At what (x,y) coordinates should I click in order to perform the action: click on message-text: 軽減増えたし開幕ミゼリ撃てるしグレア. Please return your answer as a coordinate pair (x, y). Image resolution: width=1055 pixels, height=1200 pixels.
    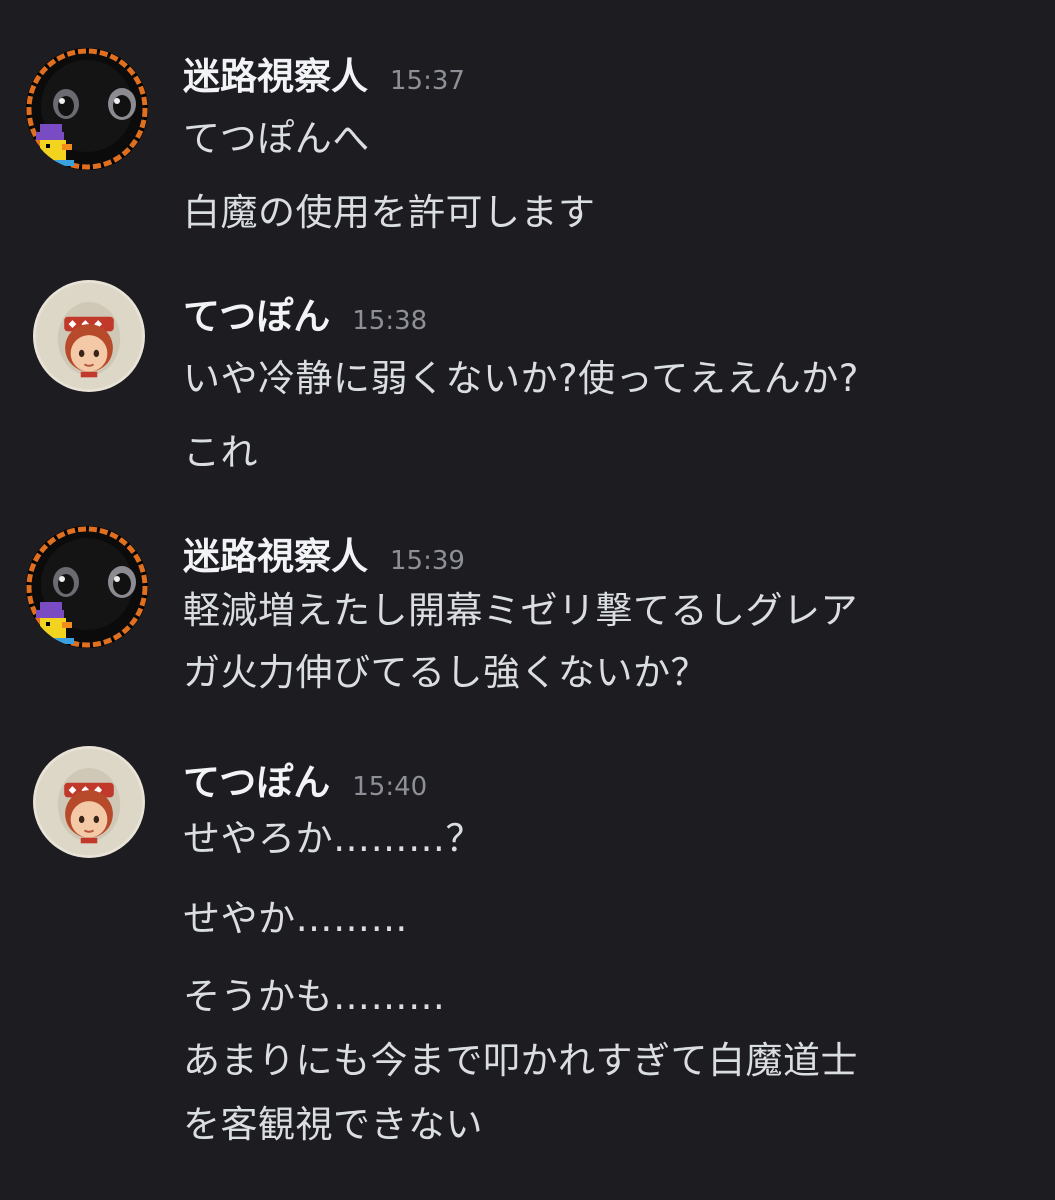
    Looking at the image, I should click on (520, 610).